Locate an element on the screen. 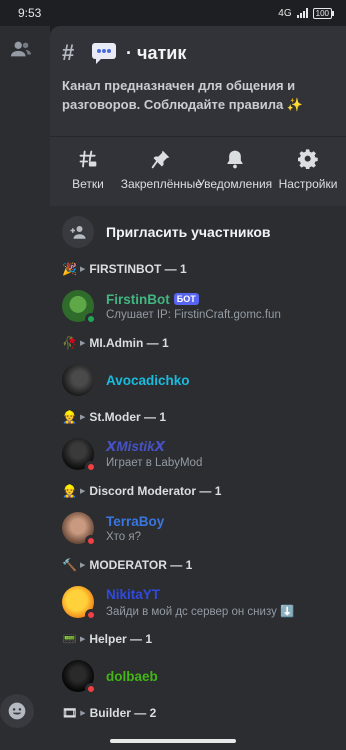 This screenshot has width=346, height=750. role-emoji: 🎉 is located at coordinates (69, 269).